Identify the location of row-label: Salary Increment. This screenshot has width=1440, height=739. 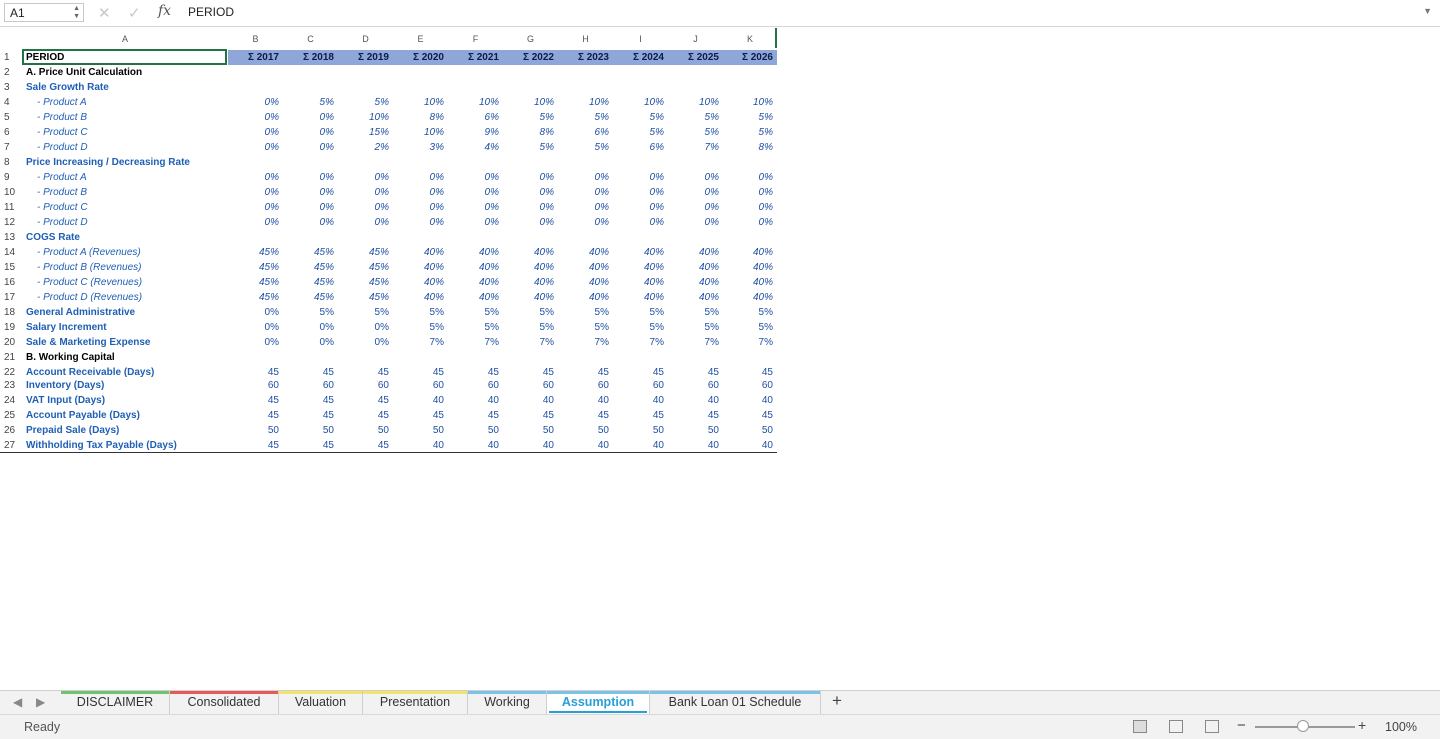
(126, 327).